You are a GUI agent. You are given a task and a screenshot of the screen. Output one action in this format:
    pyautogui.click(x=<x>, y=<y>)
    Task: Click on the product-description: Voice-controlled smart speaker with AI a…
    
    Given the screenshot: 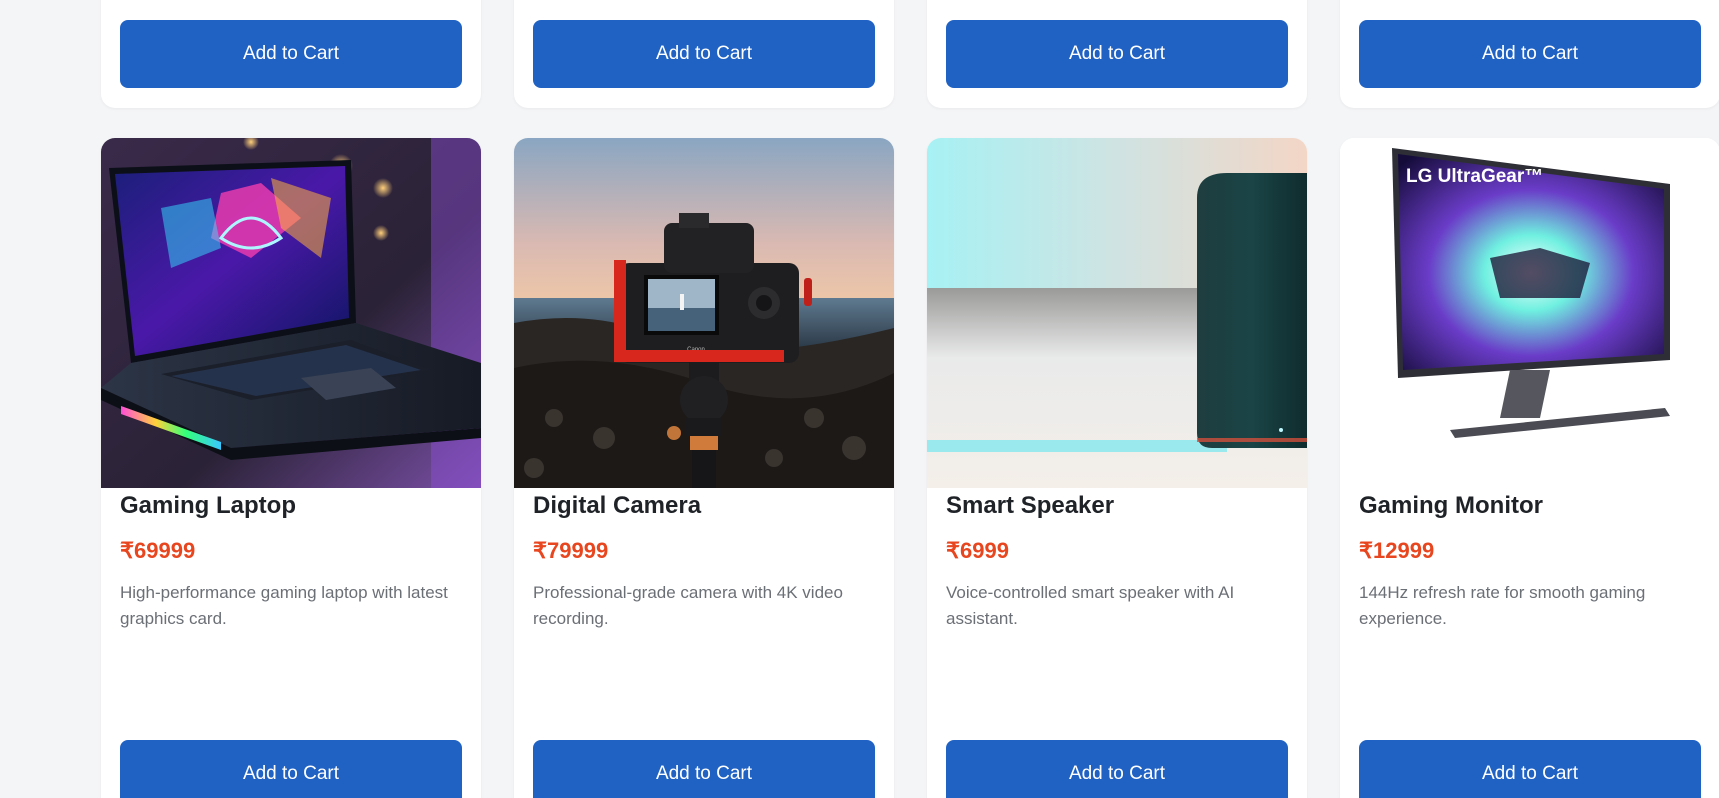 What is the action you would take?
    pyautogui.click(x=1090, y=605)
    